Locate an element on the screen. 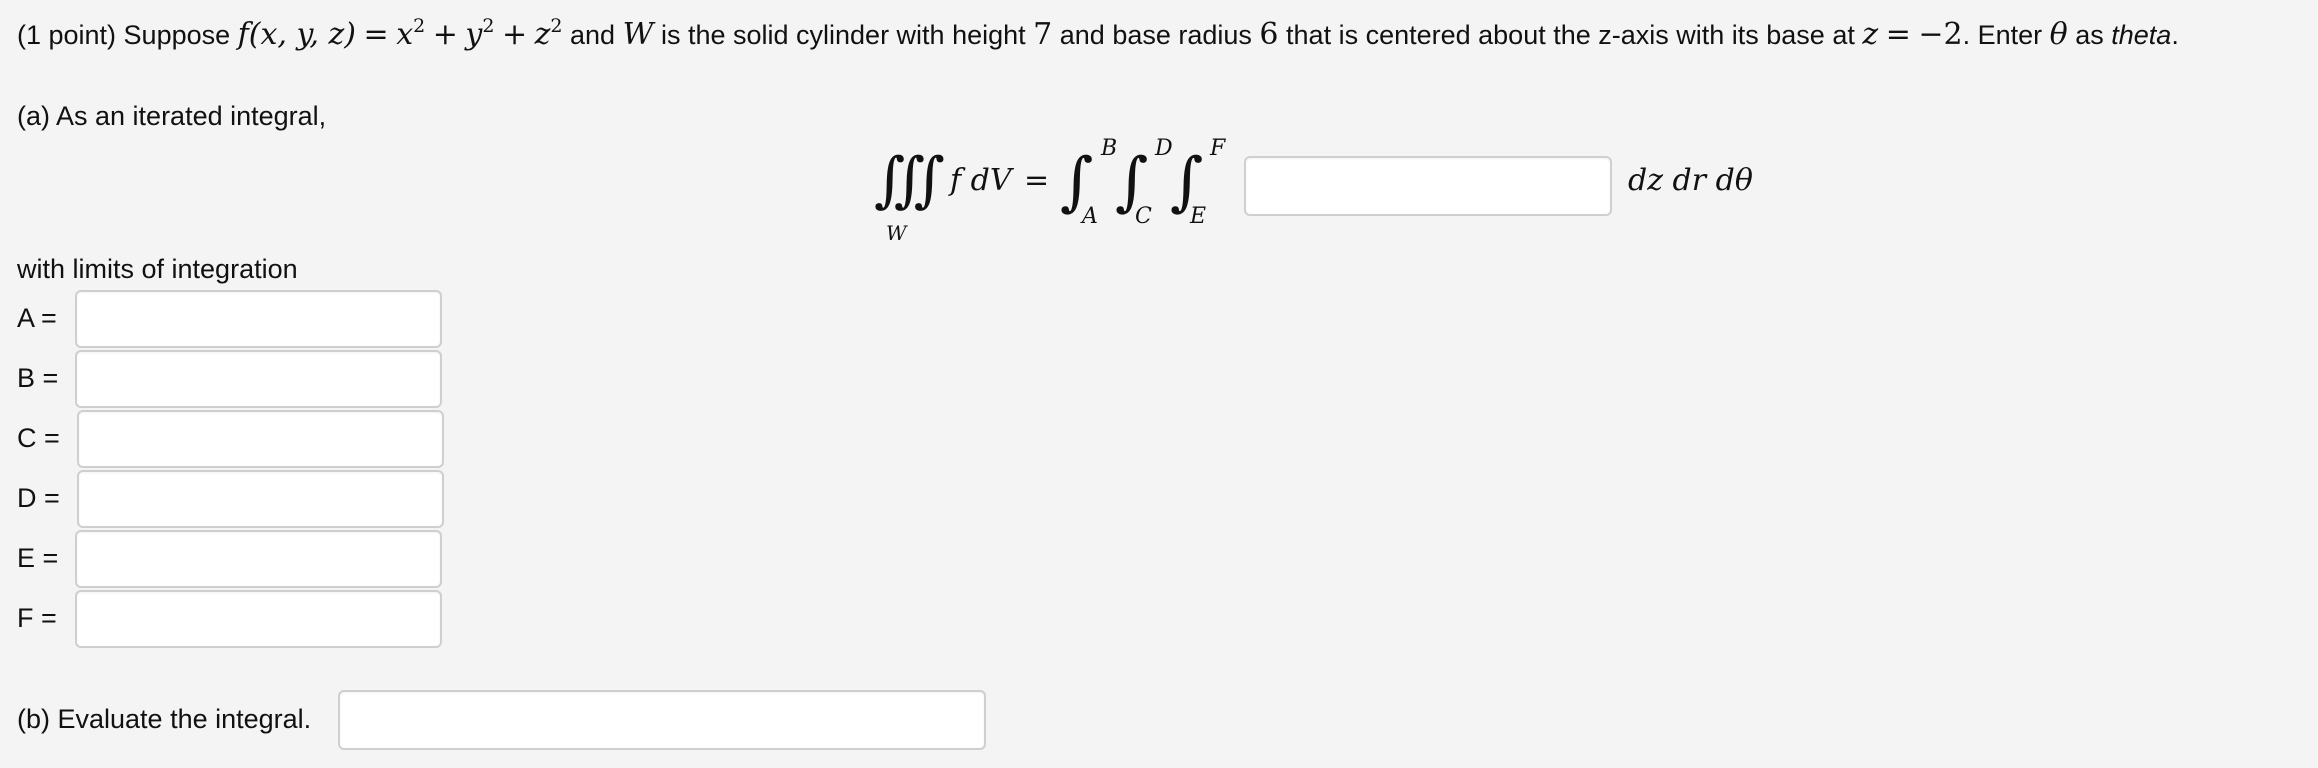 This screenshot has height=768, width=2318. exponent-z: 2 is located at coordinates (556, 26).